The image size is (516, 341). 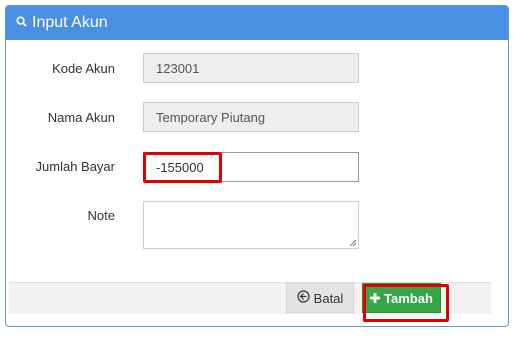 I want to click on resize-grip-icon, so click(x=352, y=242).